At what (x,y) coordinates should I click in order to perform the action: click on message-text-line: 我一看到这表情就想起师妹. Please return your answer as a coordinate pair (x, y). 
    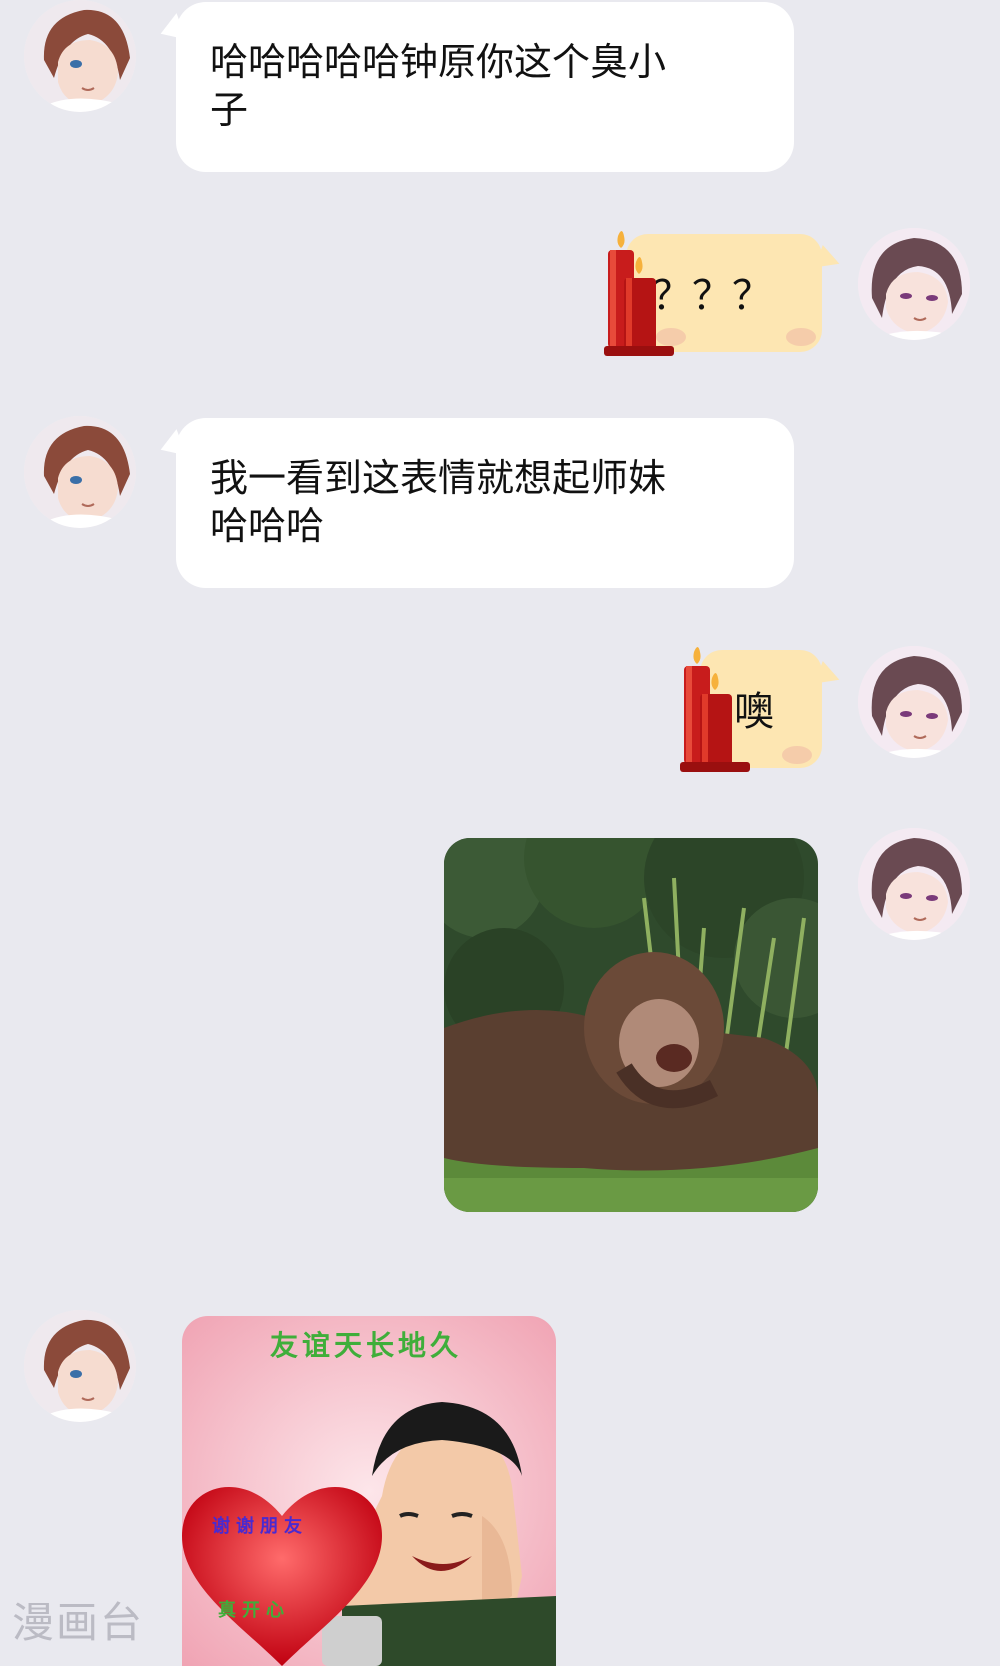
    Looking at the image, I should click on (438, 478).